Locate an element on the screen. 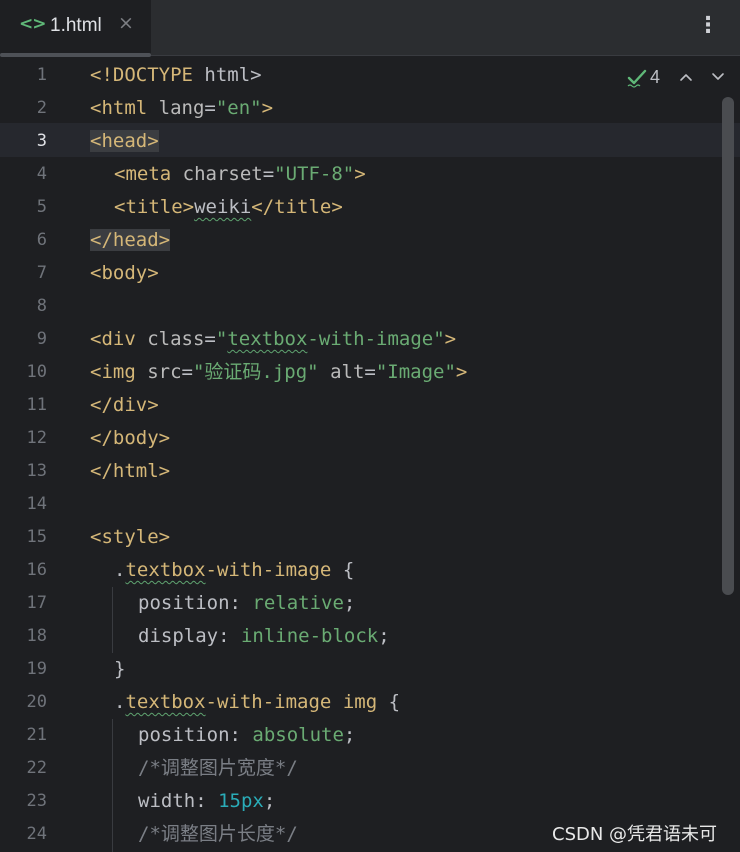 Image resolution: width=740 pixels, height=852 pixels. code-line-9: <div class="textbox-with-image"> is located at coordinates (273, 339).